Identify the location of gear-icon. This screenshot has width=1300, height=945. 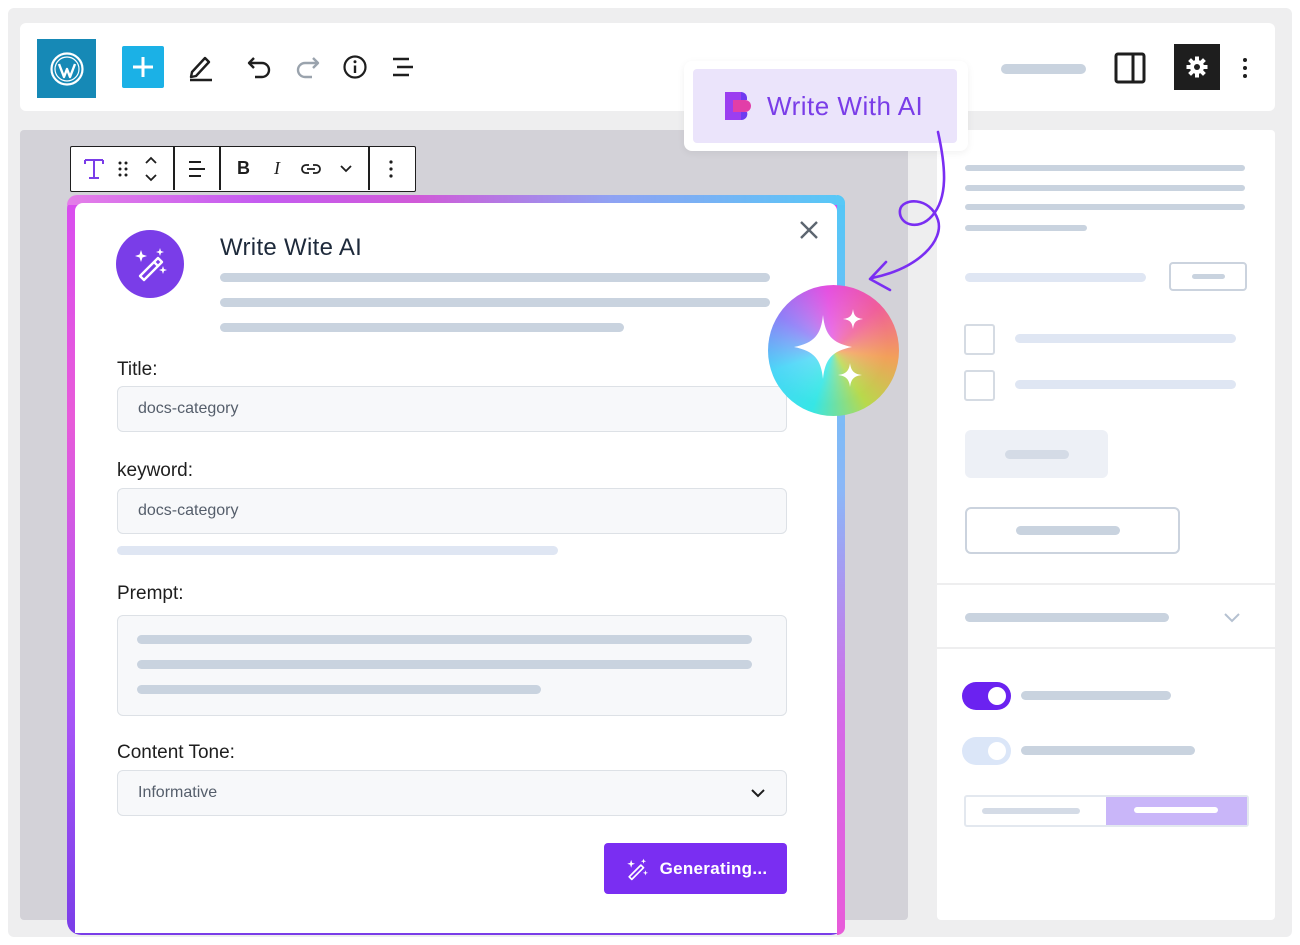
(1197, 67).